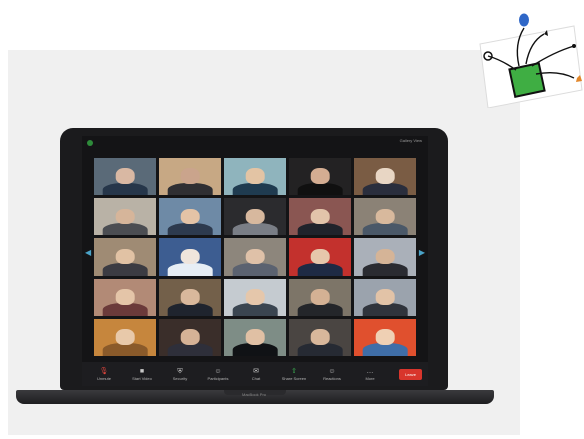 The height and width of the screenshot is (439, 584). What do you see at coordinates (332, 374) in the screenshot?
I see `reactions-button: ☺ Reactions` at bounding box center [332, 374].